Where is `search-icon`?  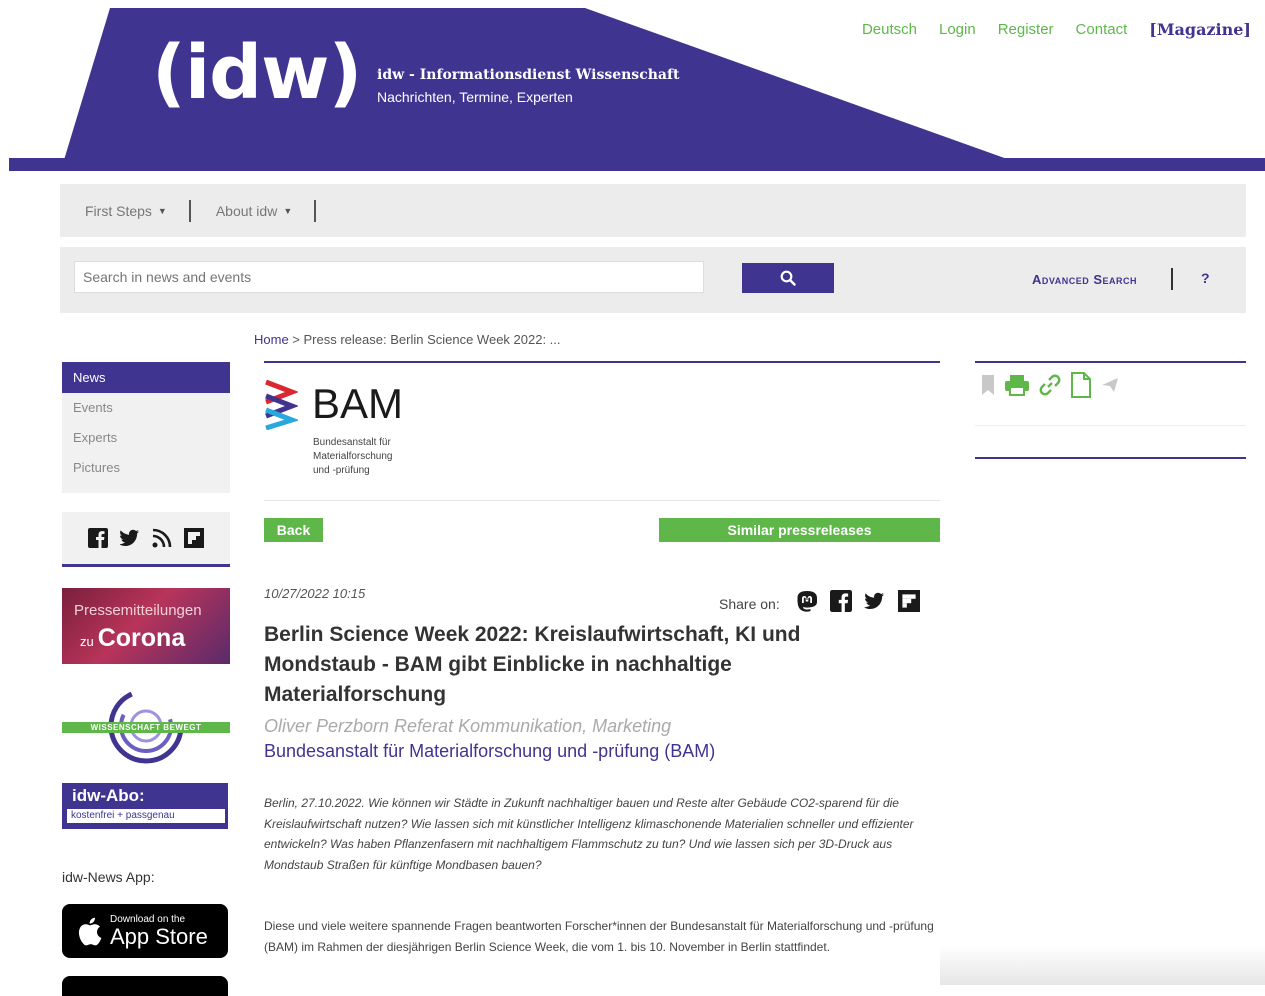
search-icon is located at coordinates (788, 278).